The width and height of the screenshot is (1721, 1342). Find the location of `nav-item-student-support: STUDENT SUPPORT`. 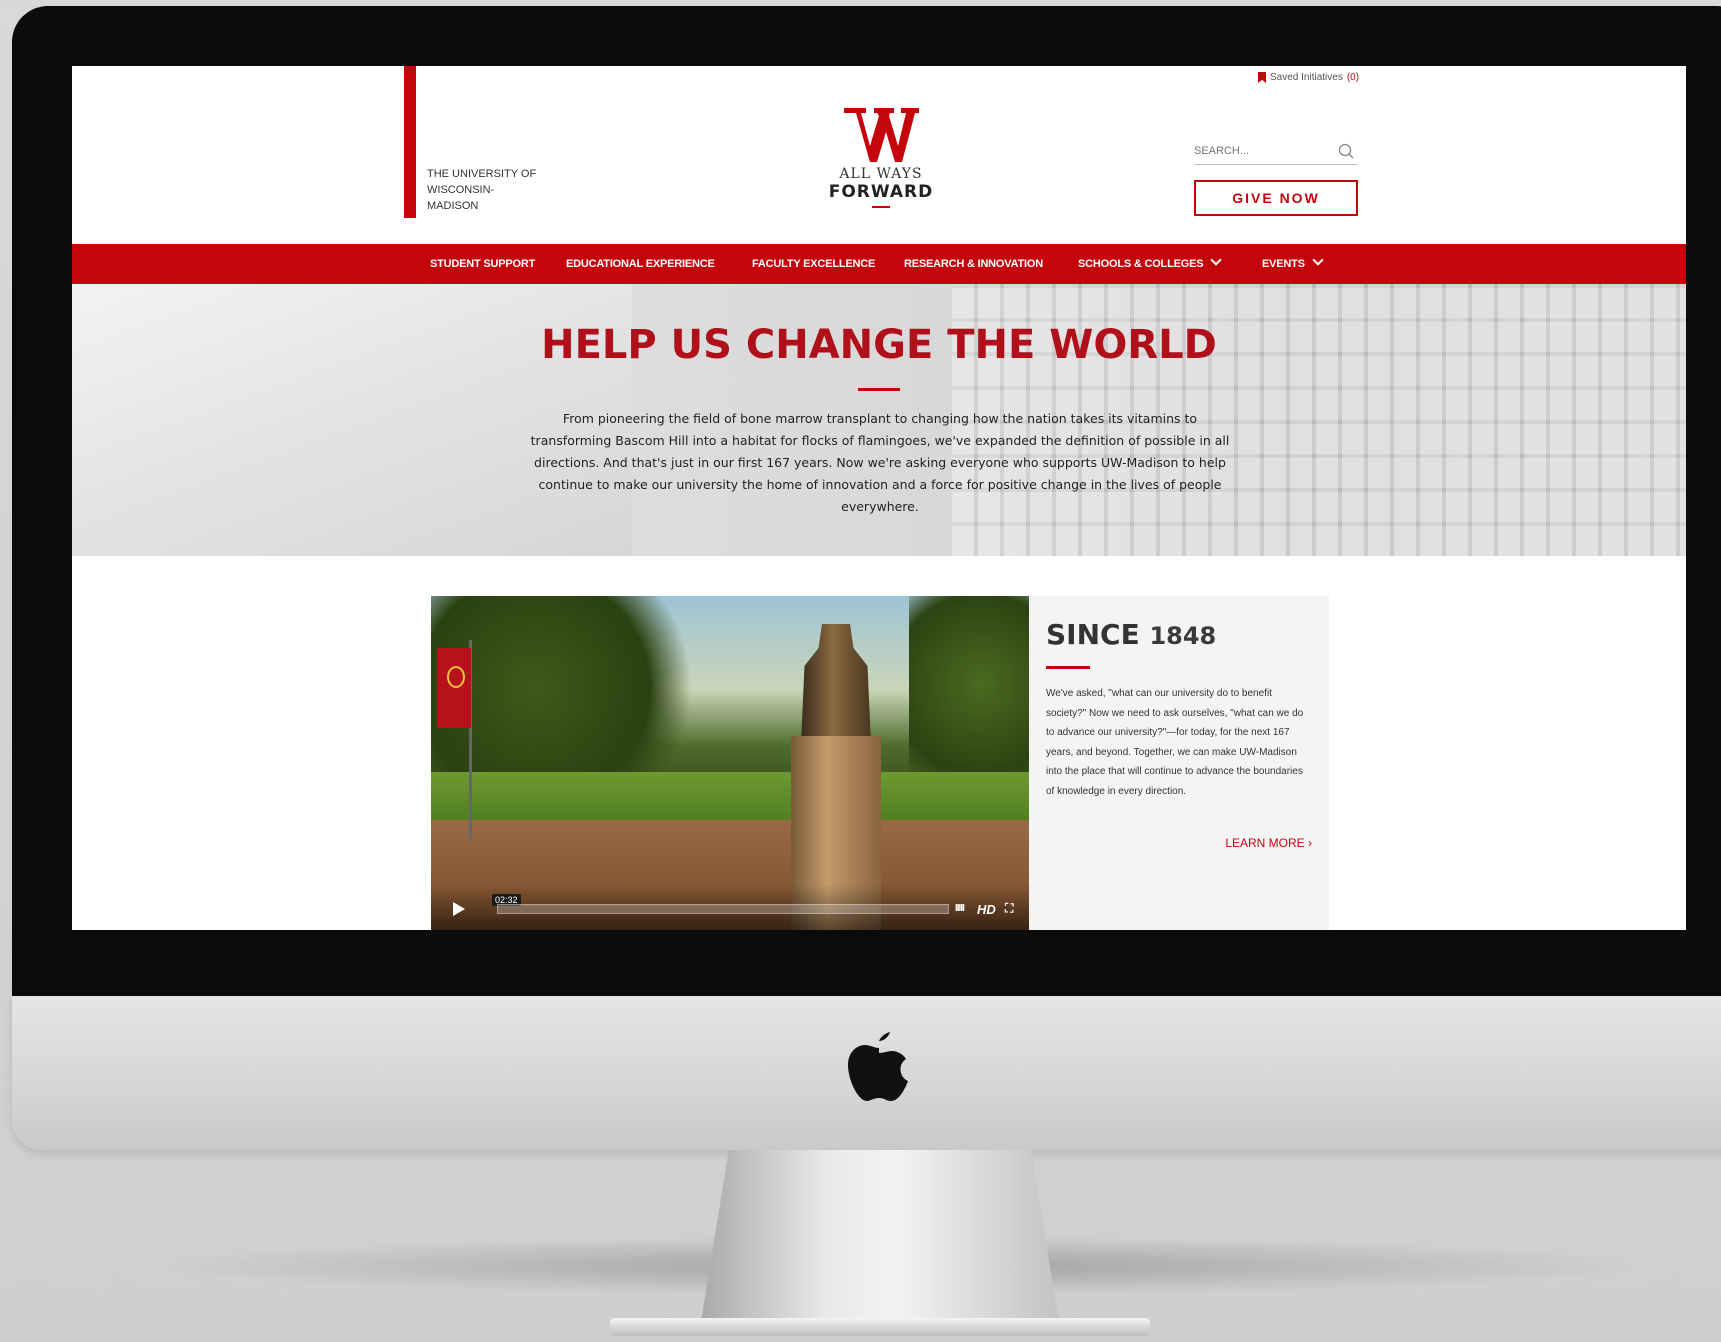

nav-item-student-support: STUDENT SUPPORT is located at coordinates (482, 264).